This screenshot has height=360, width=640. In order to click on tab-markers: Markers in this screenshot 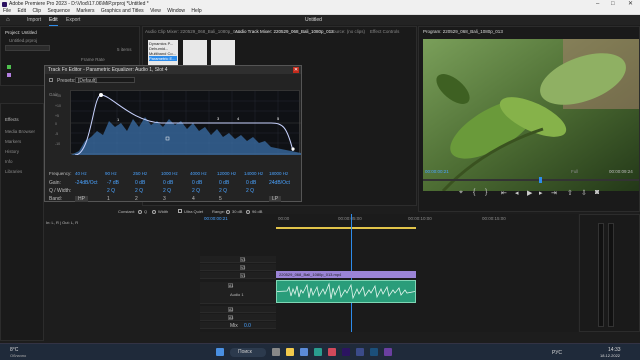, I will do `click(13, 141)`.